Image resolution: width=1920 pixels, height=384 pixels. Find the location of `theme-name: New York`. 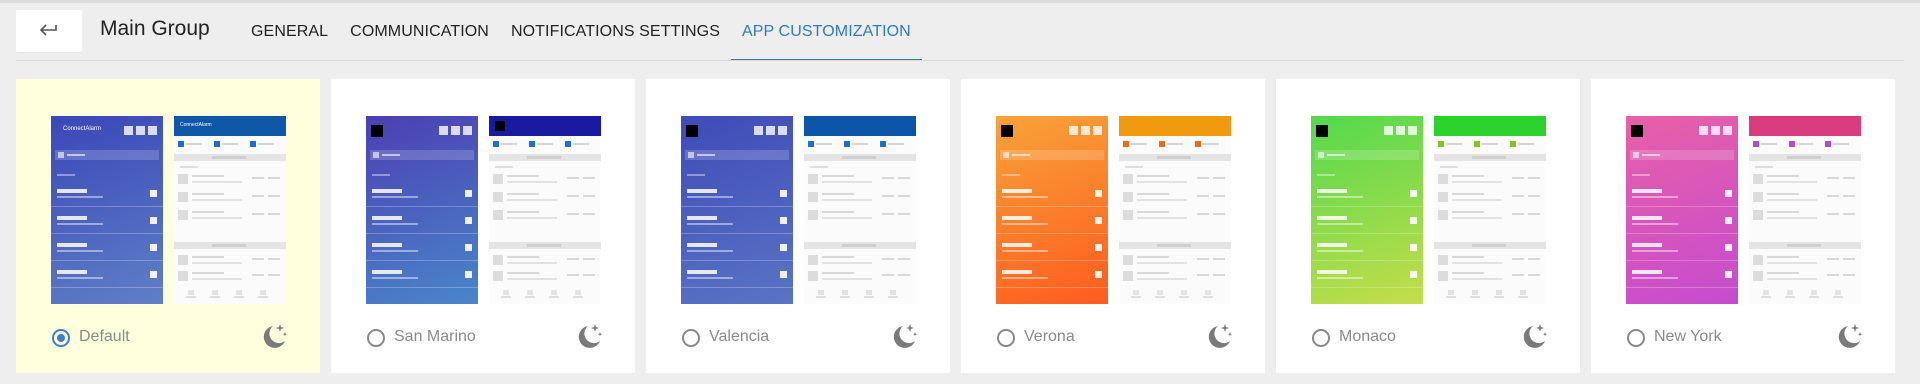

theme-name: New York is located at coordinates (1688, 336).